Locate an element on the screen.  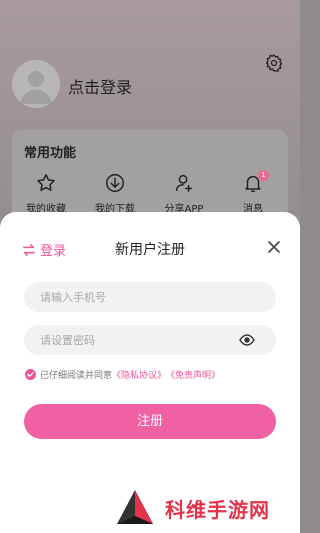
watermark-logo-icon is located at coordinates (135, 507).